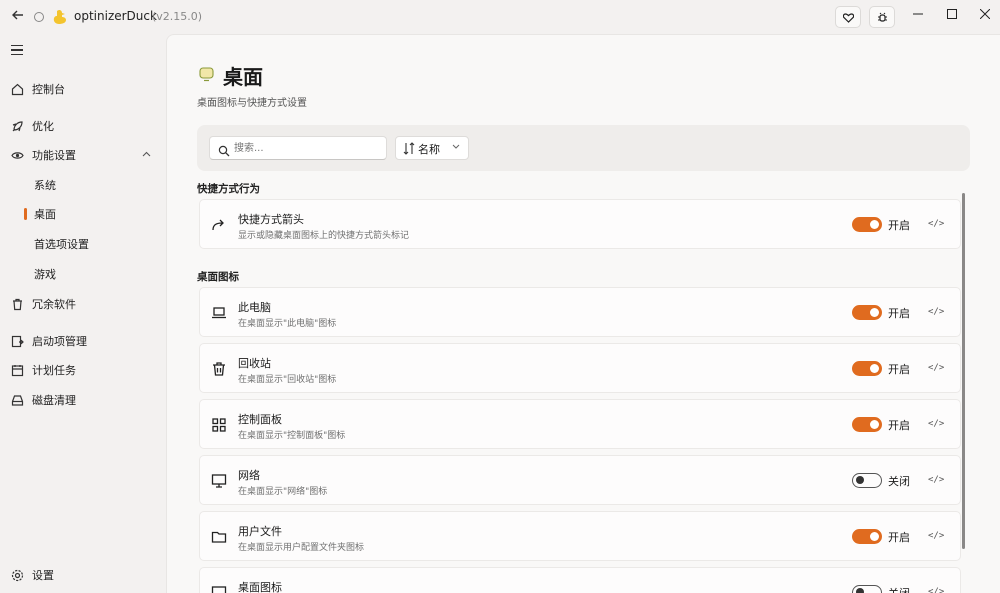 This screenshot has width=1000, height=593. Describe the element at coordinates (18, 17) in the screenshot. I see `back-arrow-icon` at that location.